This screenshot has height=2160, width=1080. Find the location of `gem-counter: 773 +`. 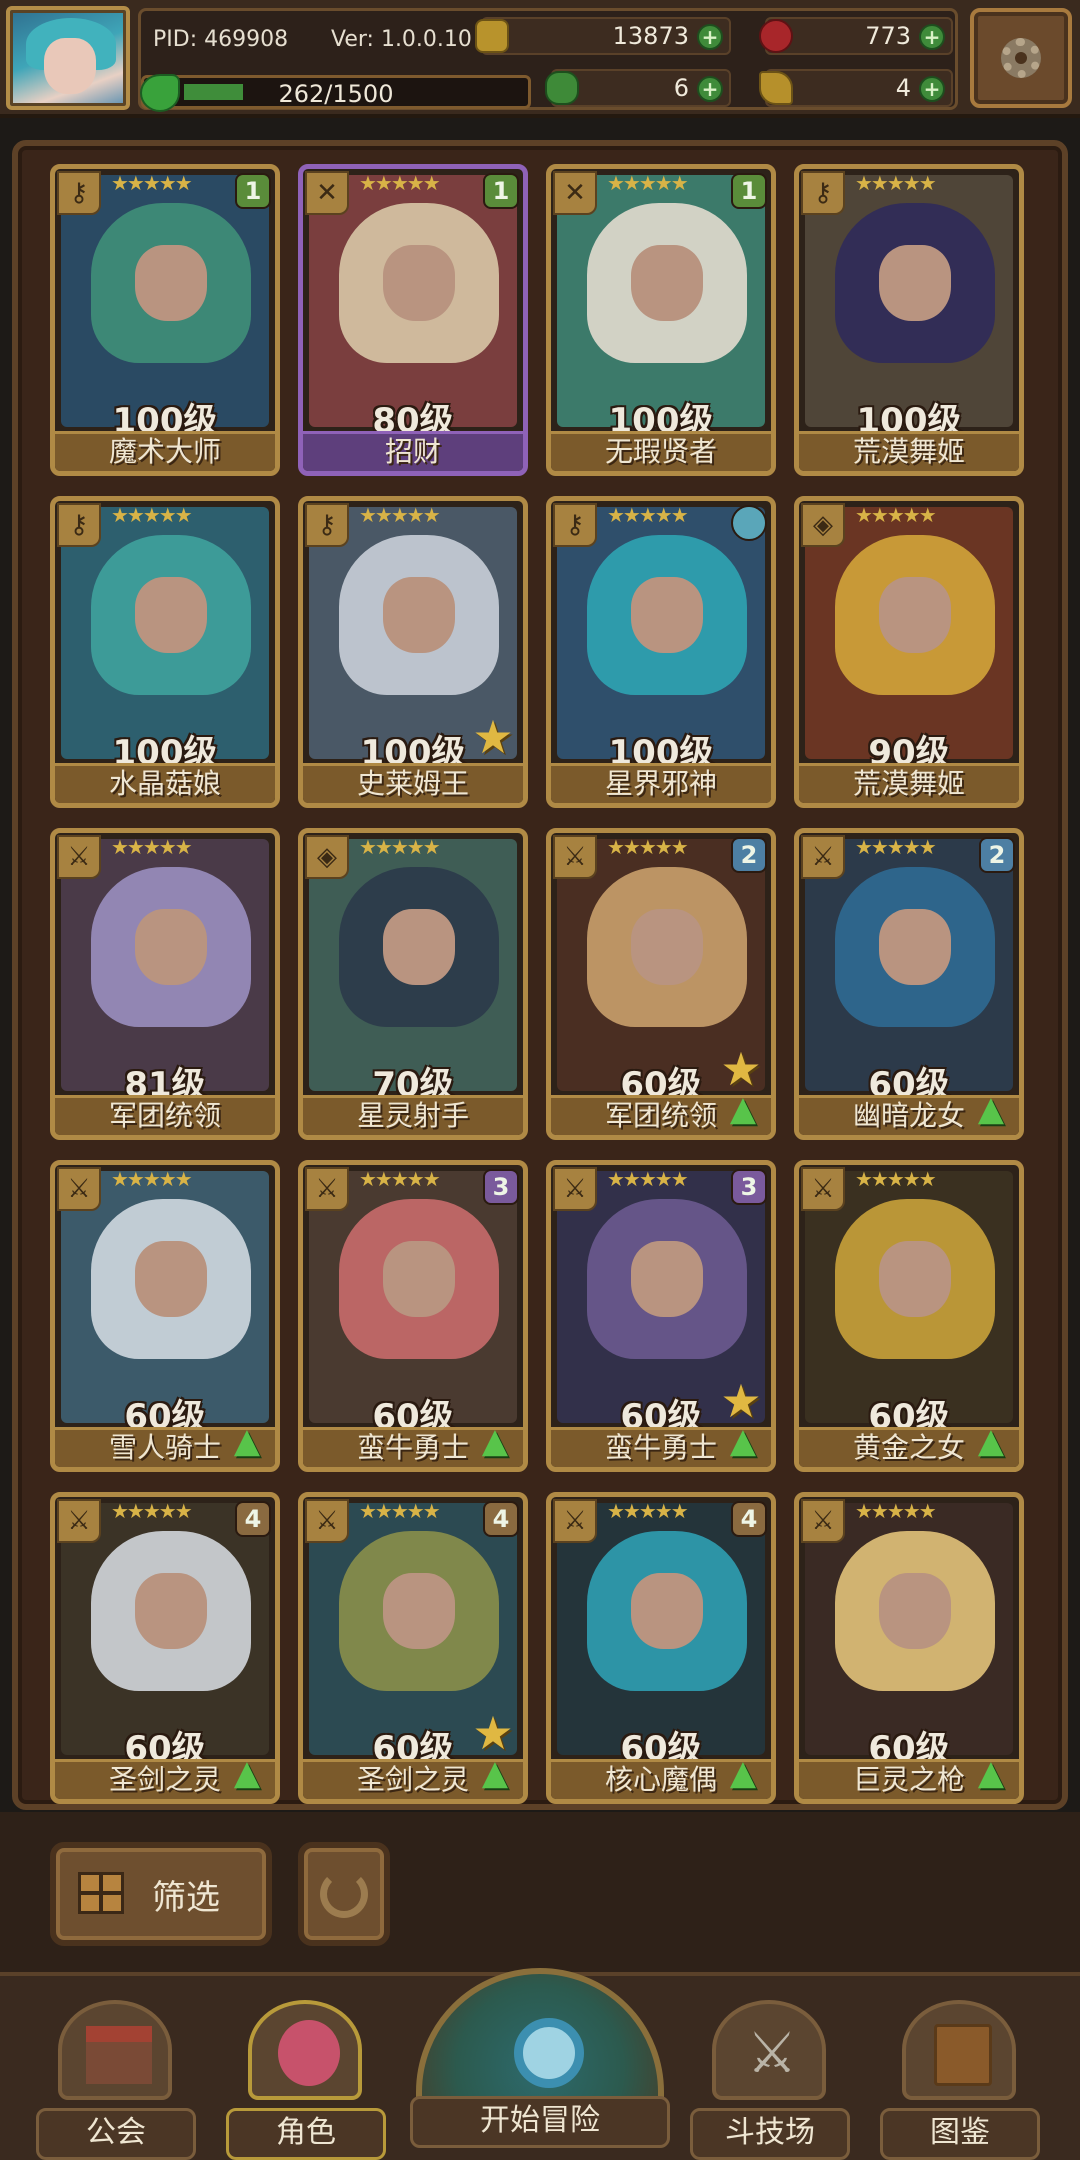

gem-counter: 773 + is located at coordinates (856, 36).